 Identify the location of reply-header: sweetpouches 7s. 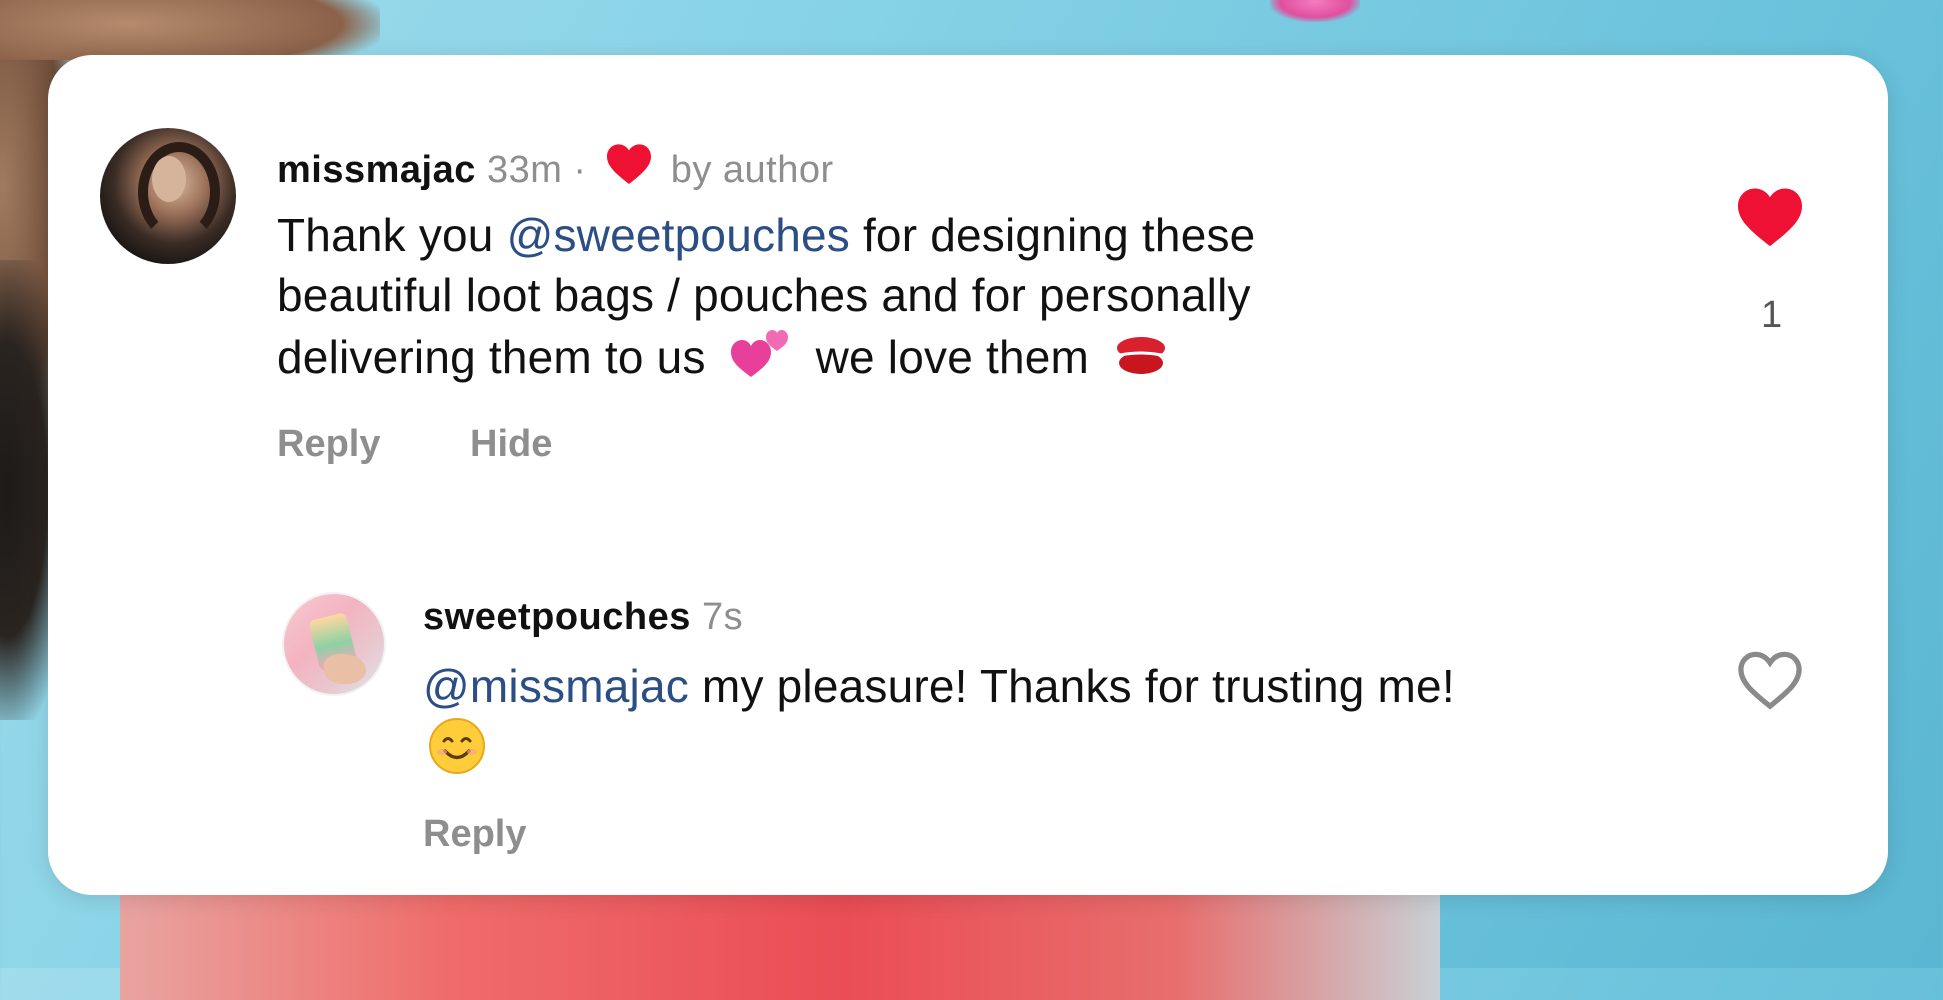
(583, 617).